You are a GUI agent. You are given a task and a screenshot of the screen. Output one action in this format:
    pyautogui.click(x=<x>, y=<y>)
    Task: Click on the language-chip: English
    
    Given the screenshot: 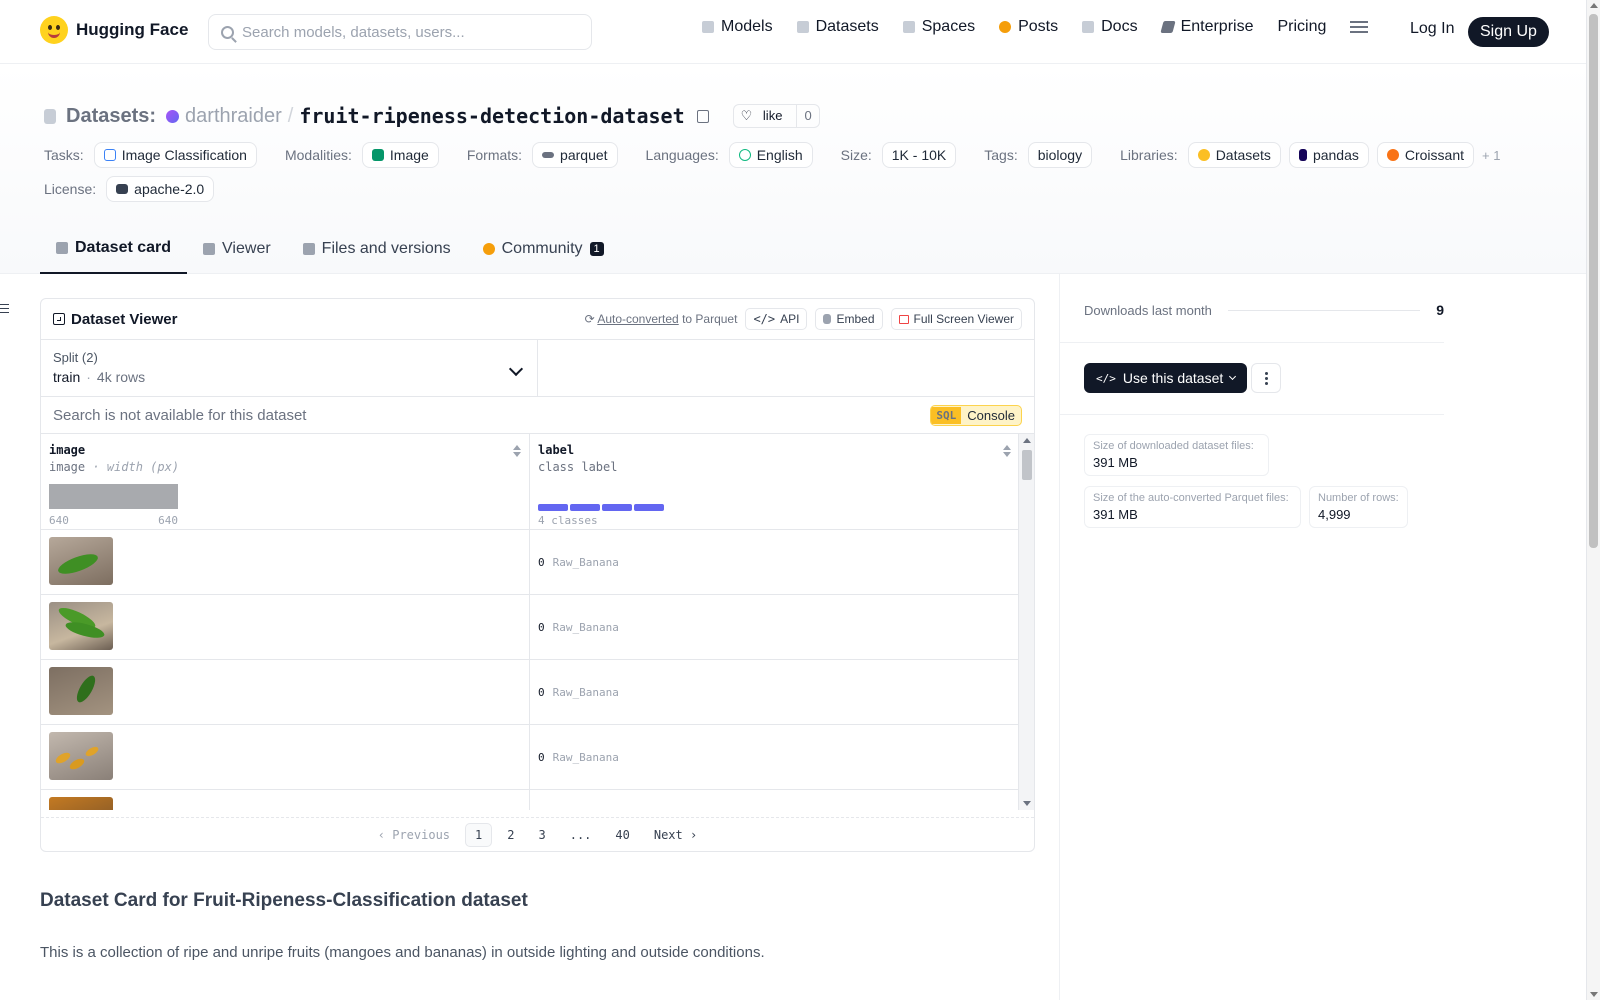 What is the action you would take?
    pyautogui.click(x=770, y=155)
    